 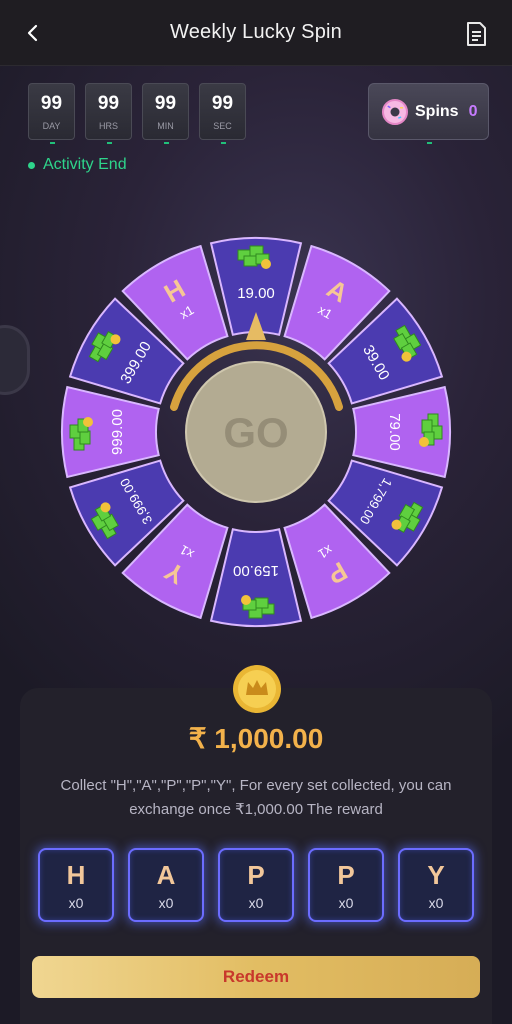 I want to click on timer-sec: 99 SEC, so click(x=222, y=113).